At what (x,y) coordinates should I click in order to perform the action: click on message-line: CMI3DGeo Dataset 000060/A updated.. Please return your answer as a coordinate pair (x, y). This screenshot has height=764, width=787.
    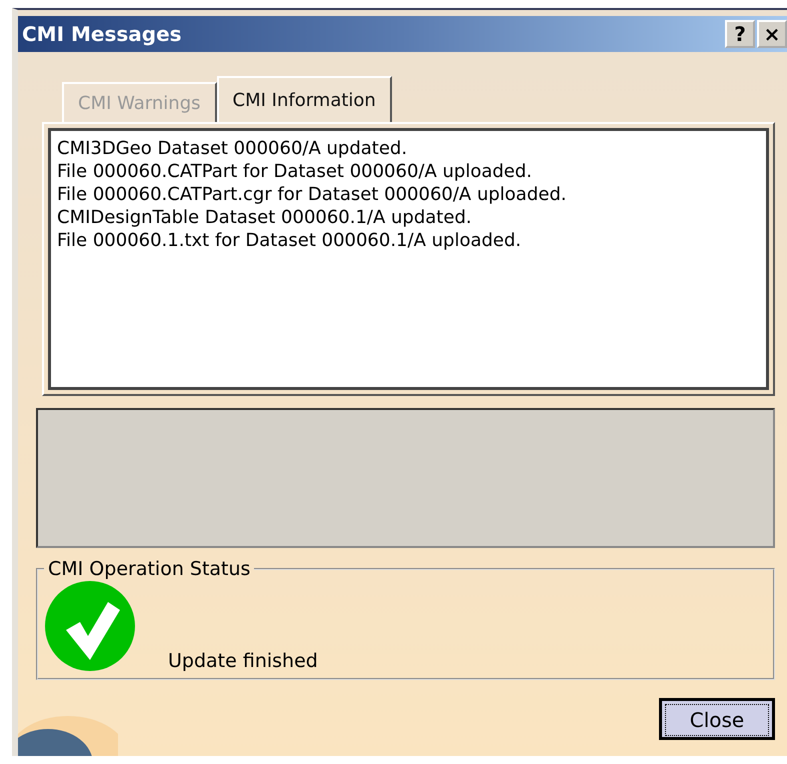
    Looking at the image, I should click on (232, 148).